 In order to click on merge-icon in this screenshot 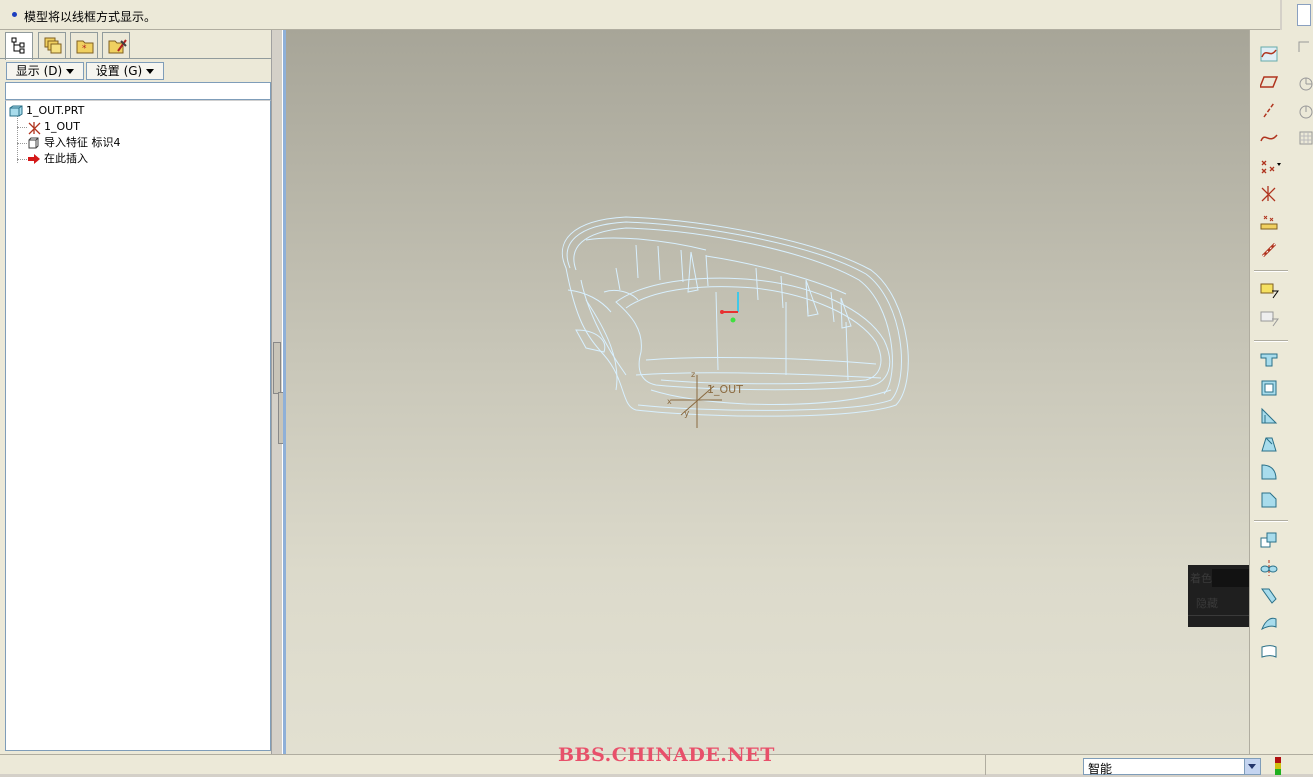, I will do `click(1269, 596)`.